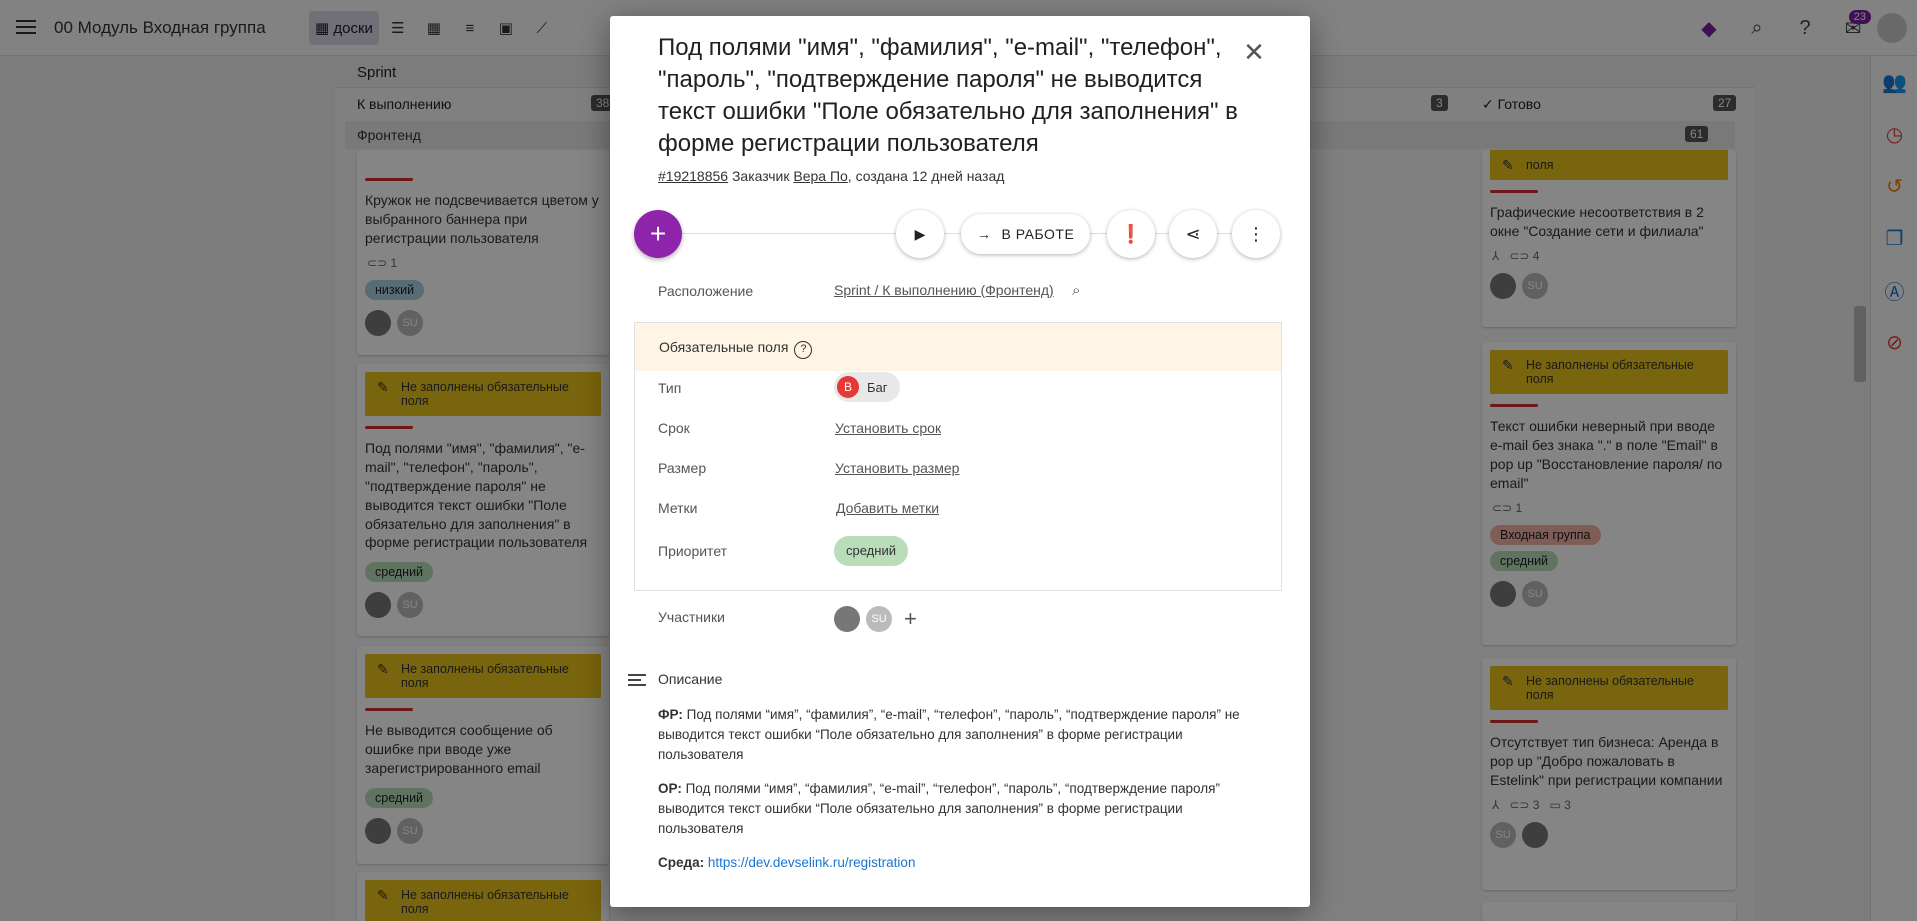 This screenshot has height=921, width=1917. I want to click on priority-label: Приоритет, so click(693, 551).